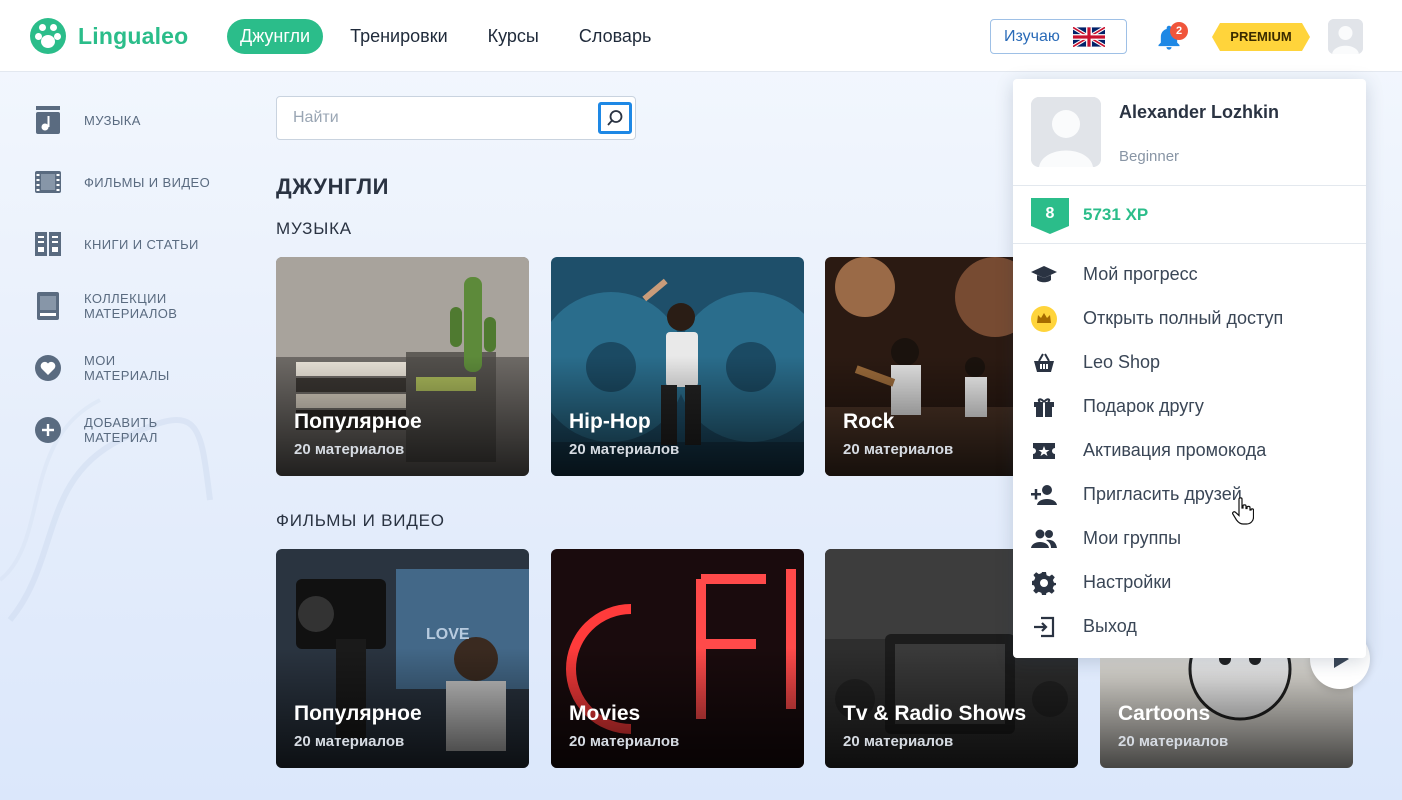 The height and width of the screenshot is (800, 1402). What do you see at coordinates (610, 421) in the screenshot?
I see `card-title: Hip-Hop` at bounding box center [610, 421].